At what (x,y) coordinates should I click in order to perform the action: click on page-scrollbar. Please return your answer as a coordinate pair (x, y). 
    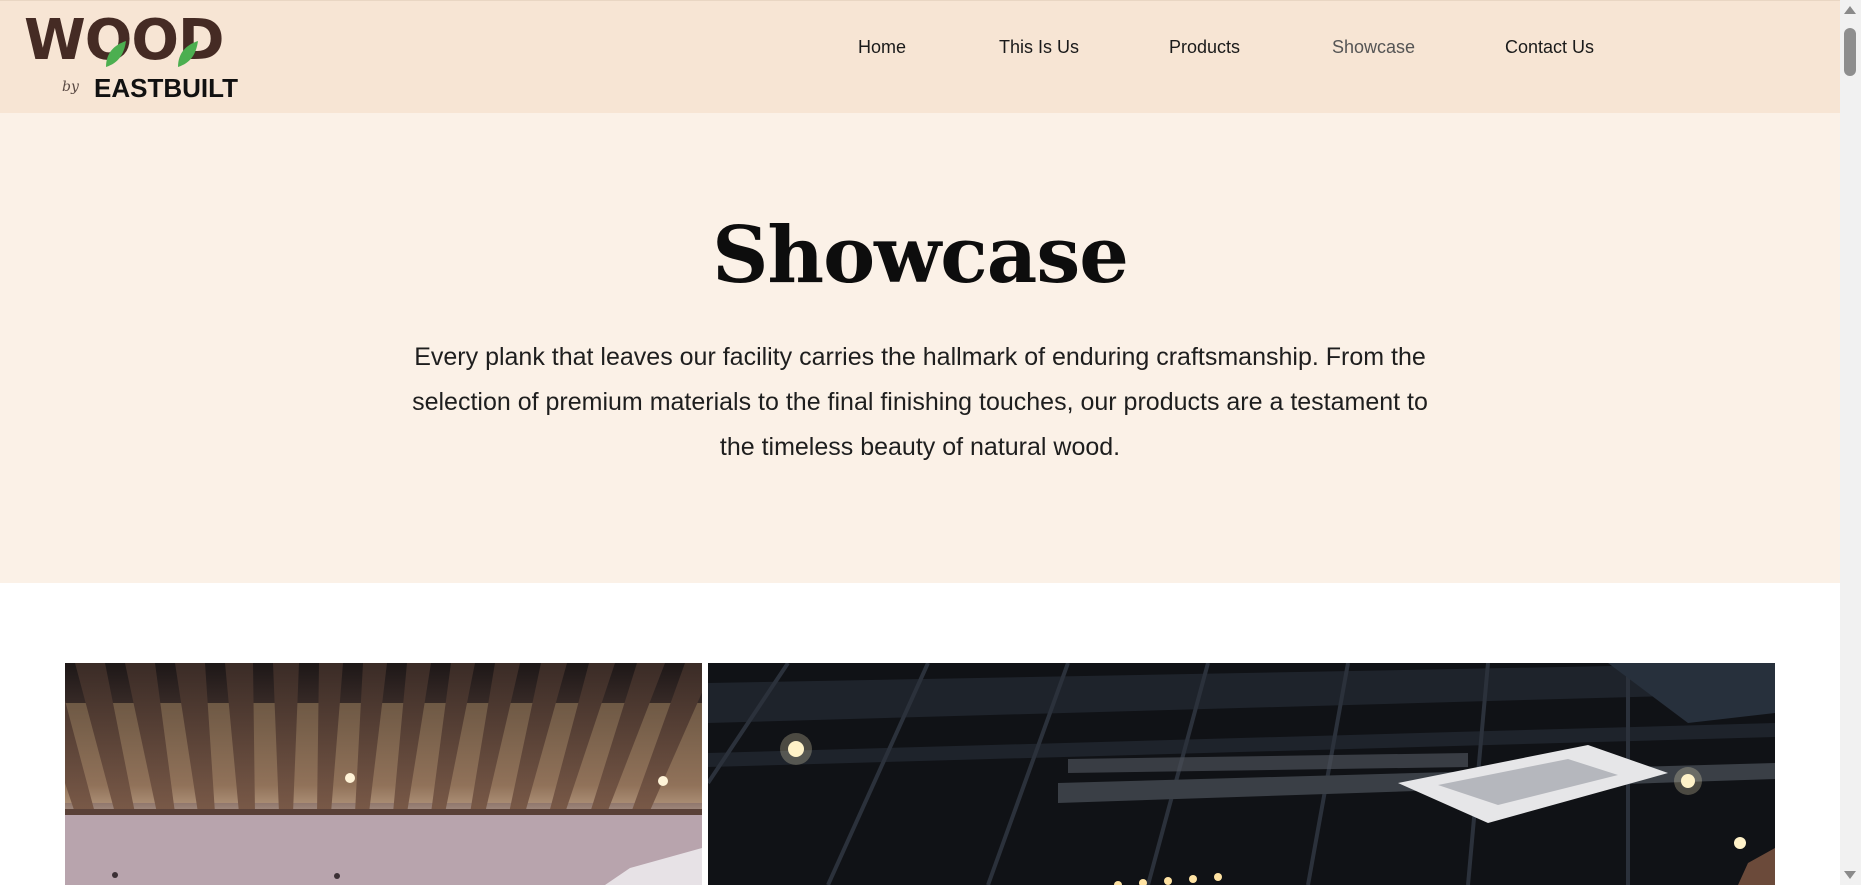
    Looking at the image, I should click on (1850, 442).